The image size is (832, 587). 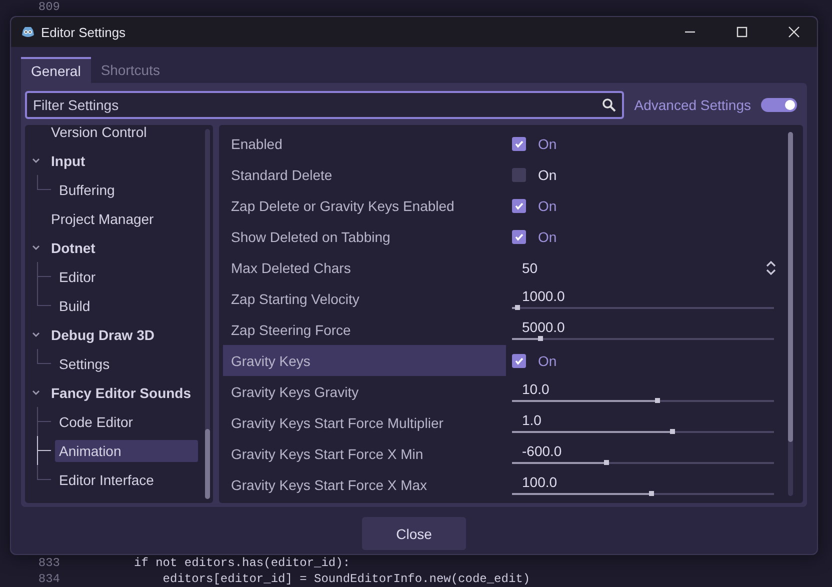 What do you see at coordinates (130, 70) in the screenshot?
I see `tab: Shortcuts` at bounding box center [130, 70].